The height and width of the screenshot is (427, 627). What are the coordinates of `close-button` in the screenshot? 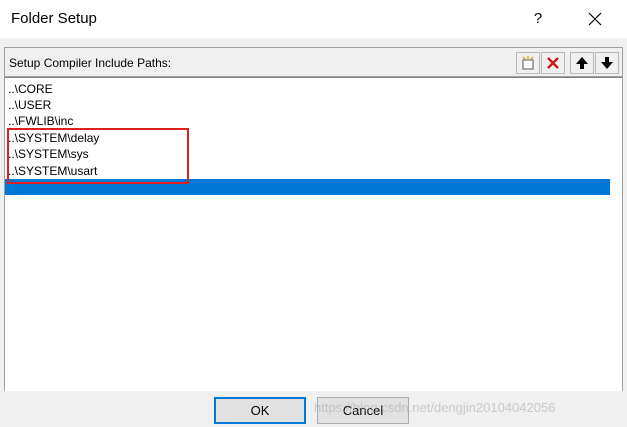 It's located at (595, 19).